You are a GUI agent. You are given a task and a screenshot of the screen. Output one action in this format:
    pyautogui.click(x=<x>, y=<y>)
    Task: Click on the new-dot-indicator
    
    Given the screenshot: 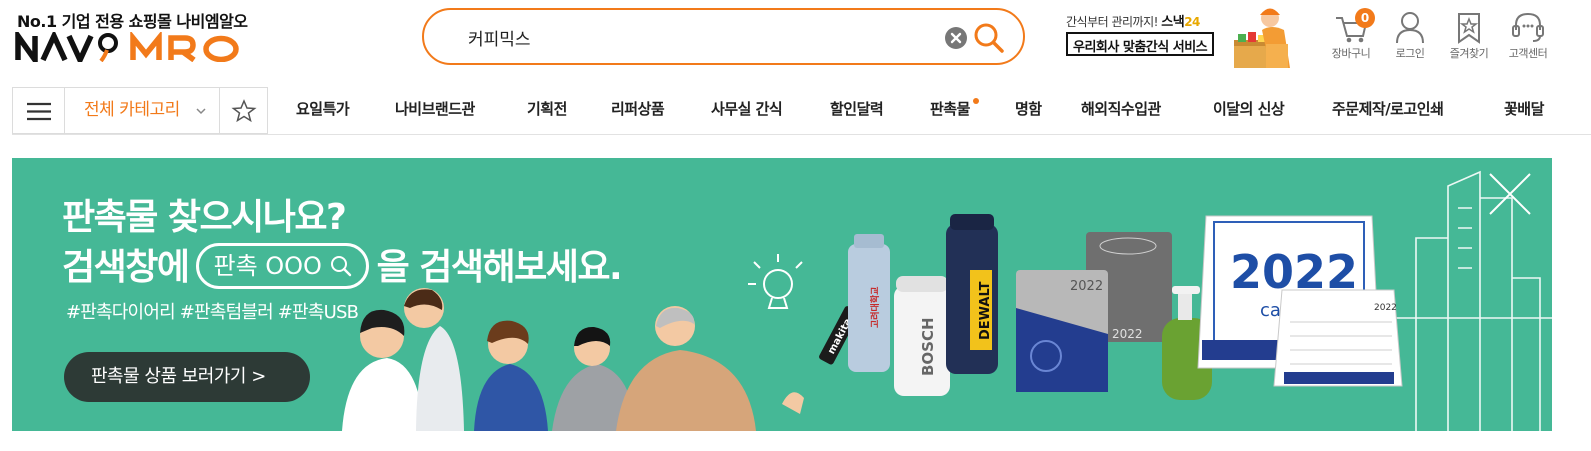 What is the action you would take?
    pyautogui.click(x=975, y=101)
    